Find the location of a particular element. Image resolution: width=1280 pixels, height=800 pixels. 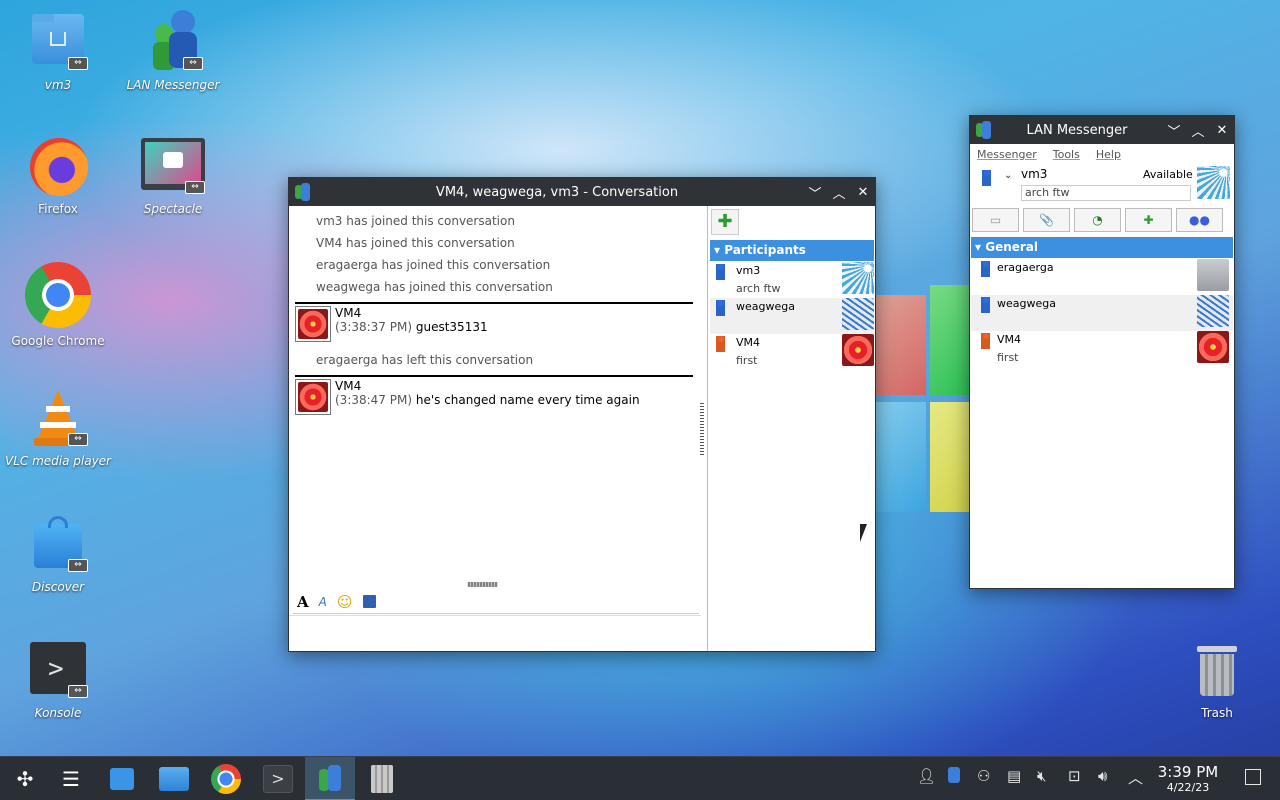

network-icon: ⊡ is located at coordinates (1074, 776).